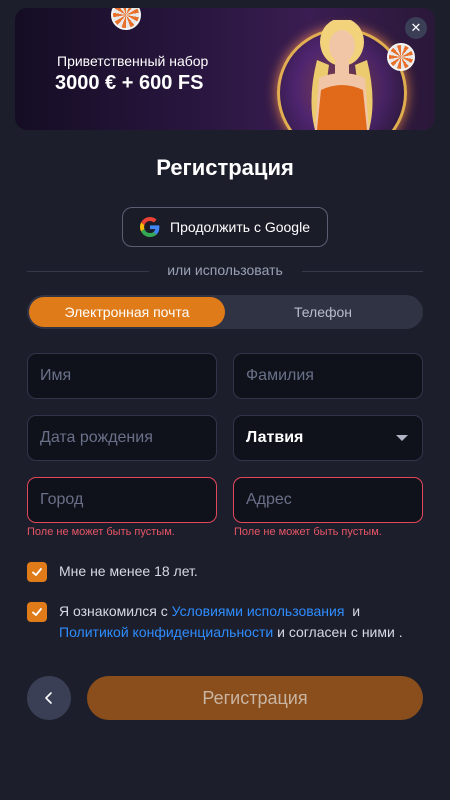 This screenshot has width=450, height=800. Describe the element at coordinates (129, 83) in the screenshot. I see `banner-title: 3000 € + 600 FS` at that location.